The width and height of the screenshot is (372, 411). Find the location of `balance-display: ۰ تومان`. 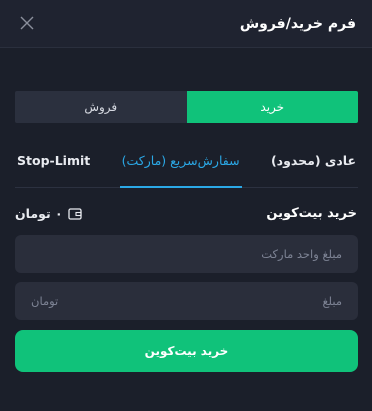

balance-display: ۰ تومان is located at coordinates (48, 213).